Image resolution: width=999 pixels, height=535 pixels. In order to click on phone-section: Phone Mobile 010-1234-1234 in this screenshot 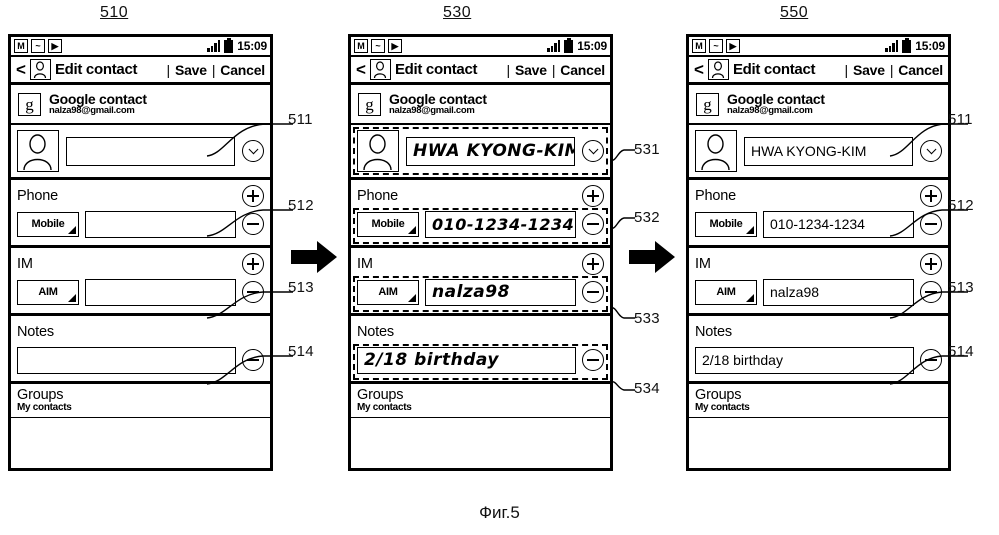, I will do `click(480, 214)`.